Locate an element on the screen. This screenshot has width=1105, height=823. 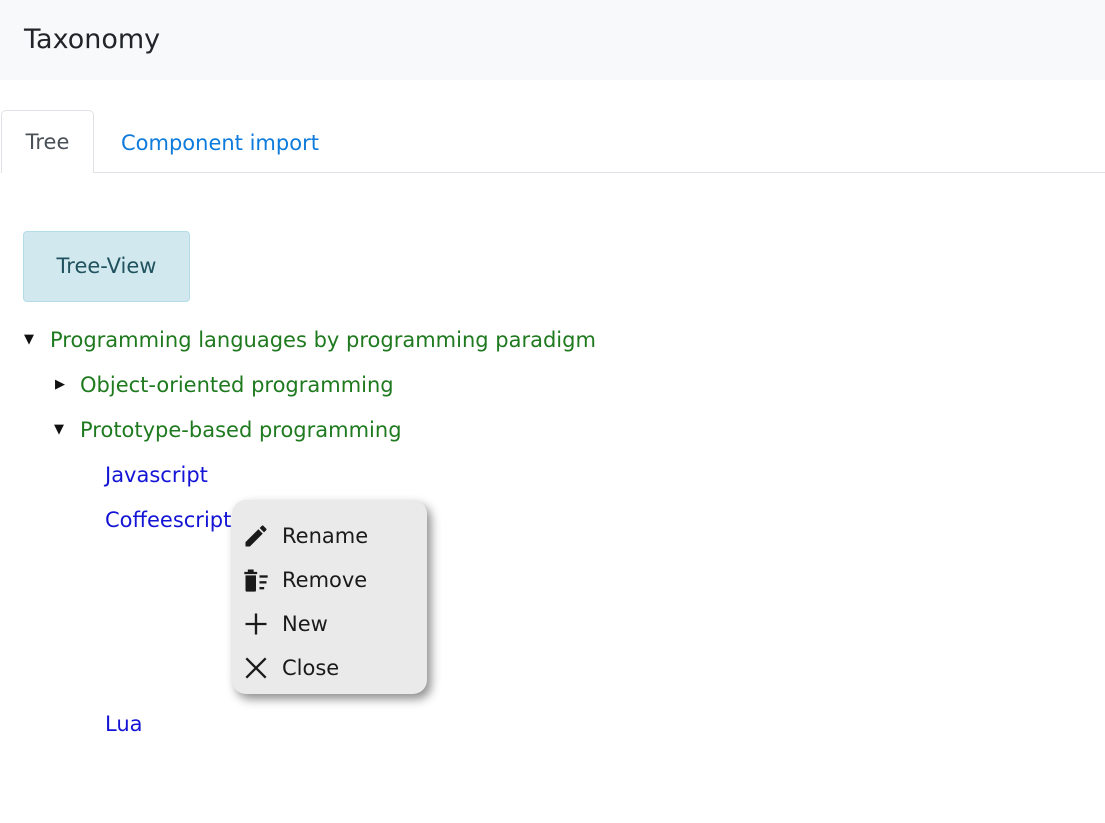
menu-item-label: Remove is located at coordinates (325, 580).